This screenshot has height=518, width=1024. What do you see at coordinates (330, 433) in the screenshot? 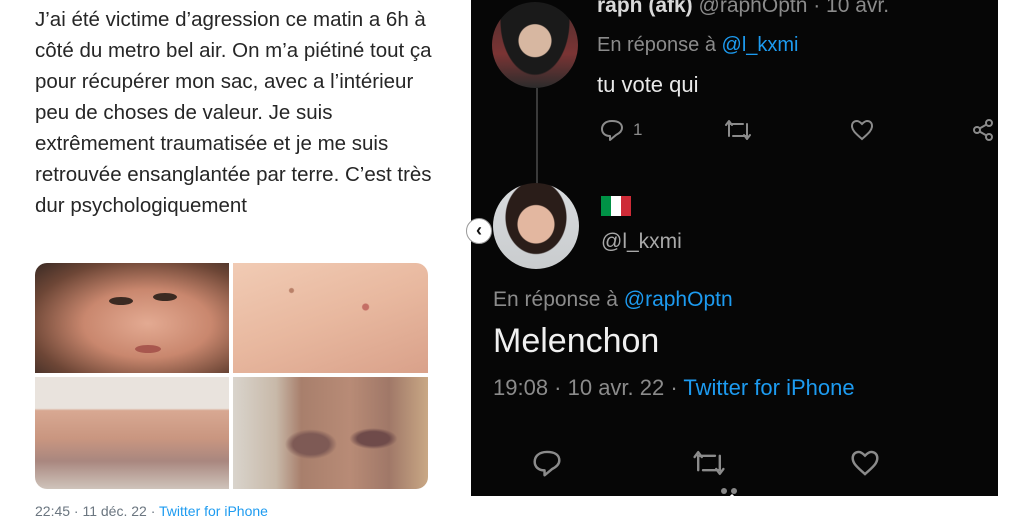
I see `photo-knees-bruise` at bounding box center [330, 433].